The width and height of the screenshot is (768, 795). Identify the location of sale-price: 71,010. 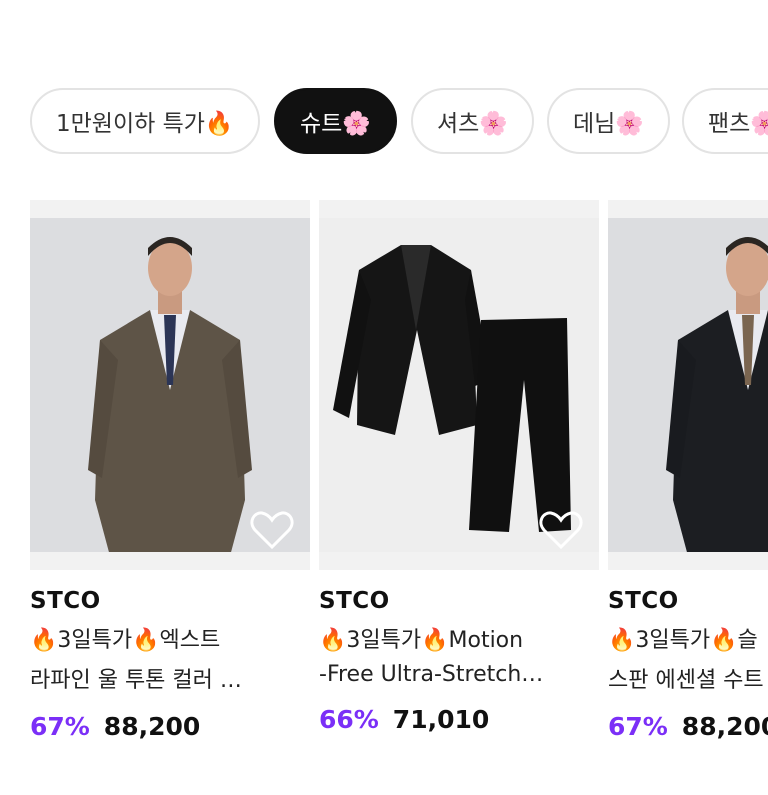
(441, 719).